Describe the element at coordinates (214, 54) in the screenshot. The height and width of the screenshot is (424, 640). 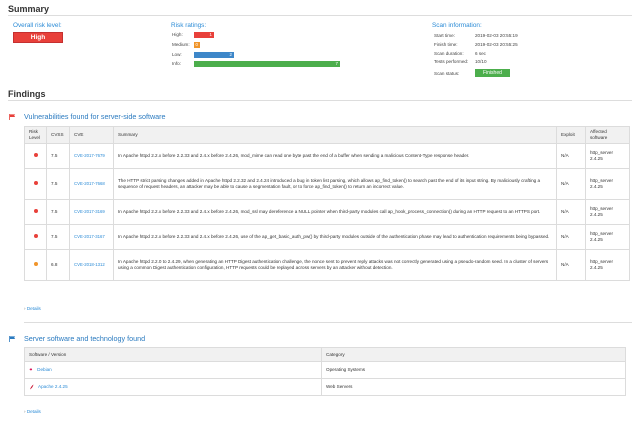
I see `risk-bar-low: 2` at that location.